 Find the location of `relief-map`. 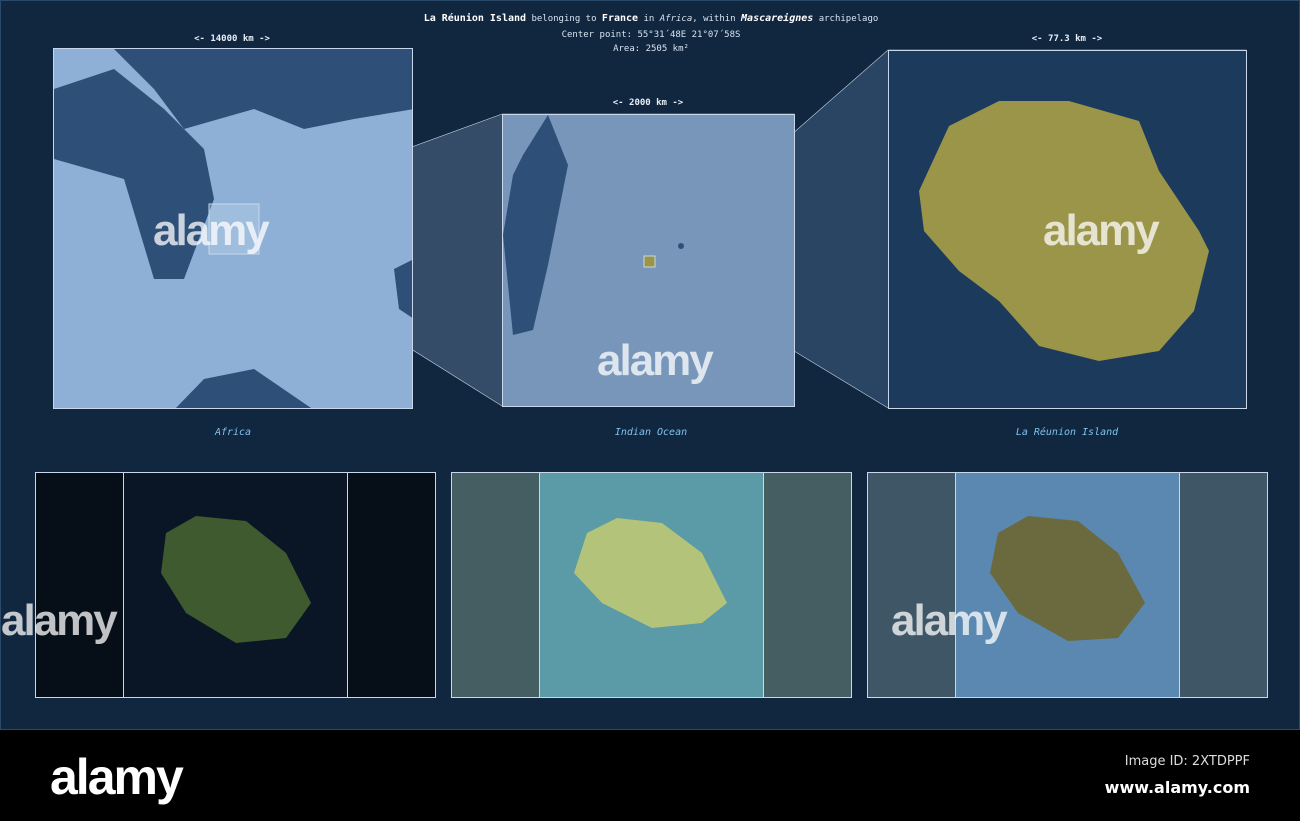

relief-map is located at coordinates (1067, 585).